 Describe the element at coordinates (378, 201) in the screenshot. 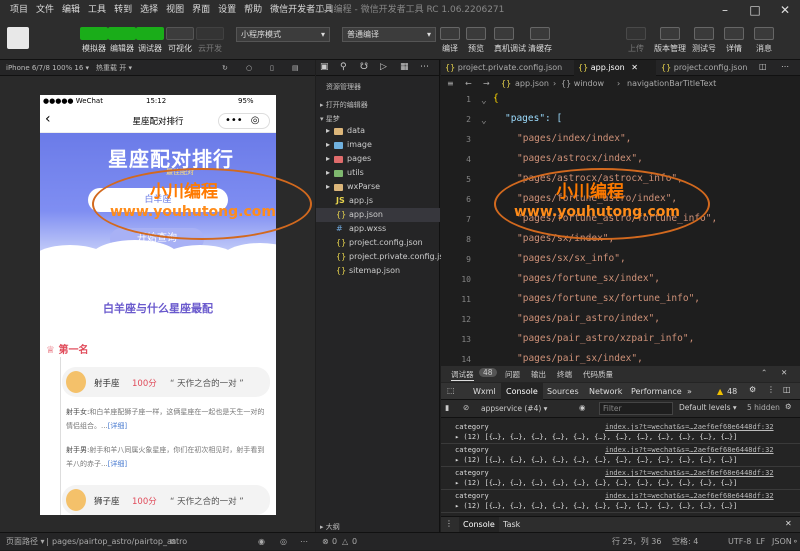

I see `tree-item-app-js: JS app.js` at that location.